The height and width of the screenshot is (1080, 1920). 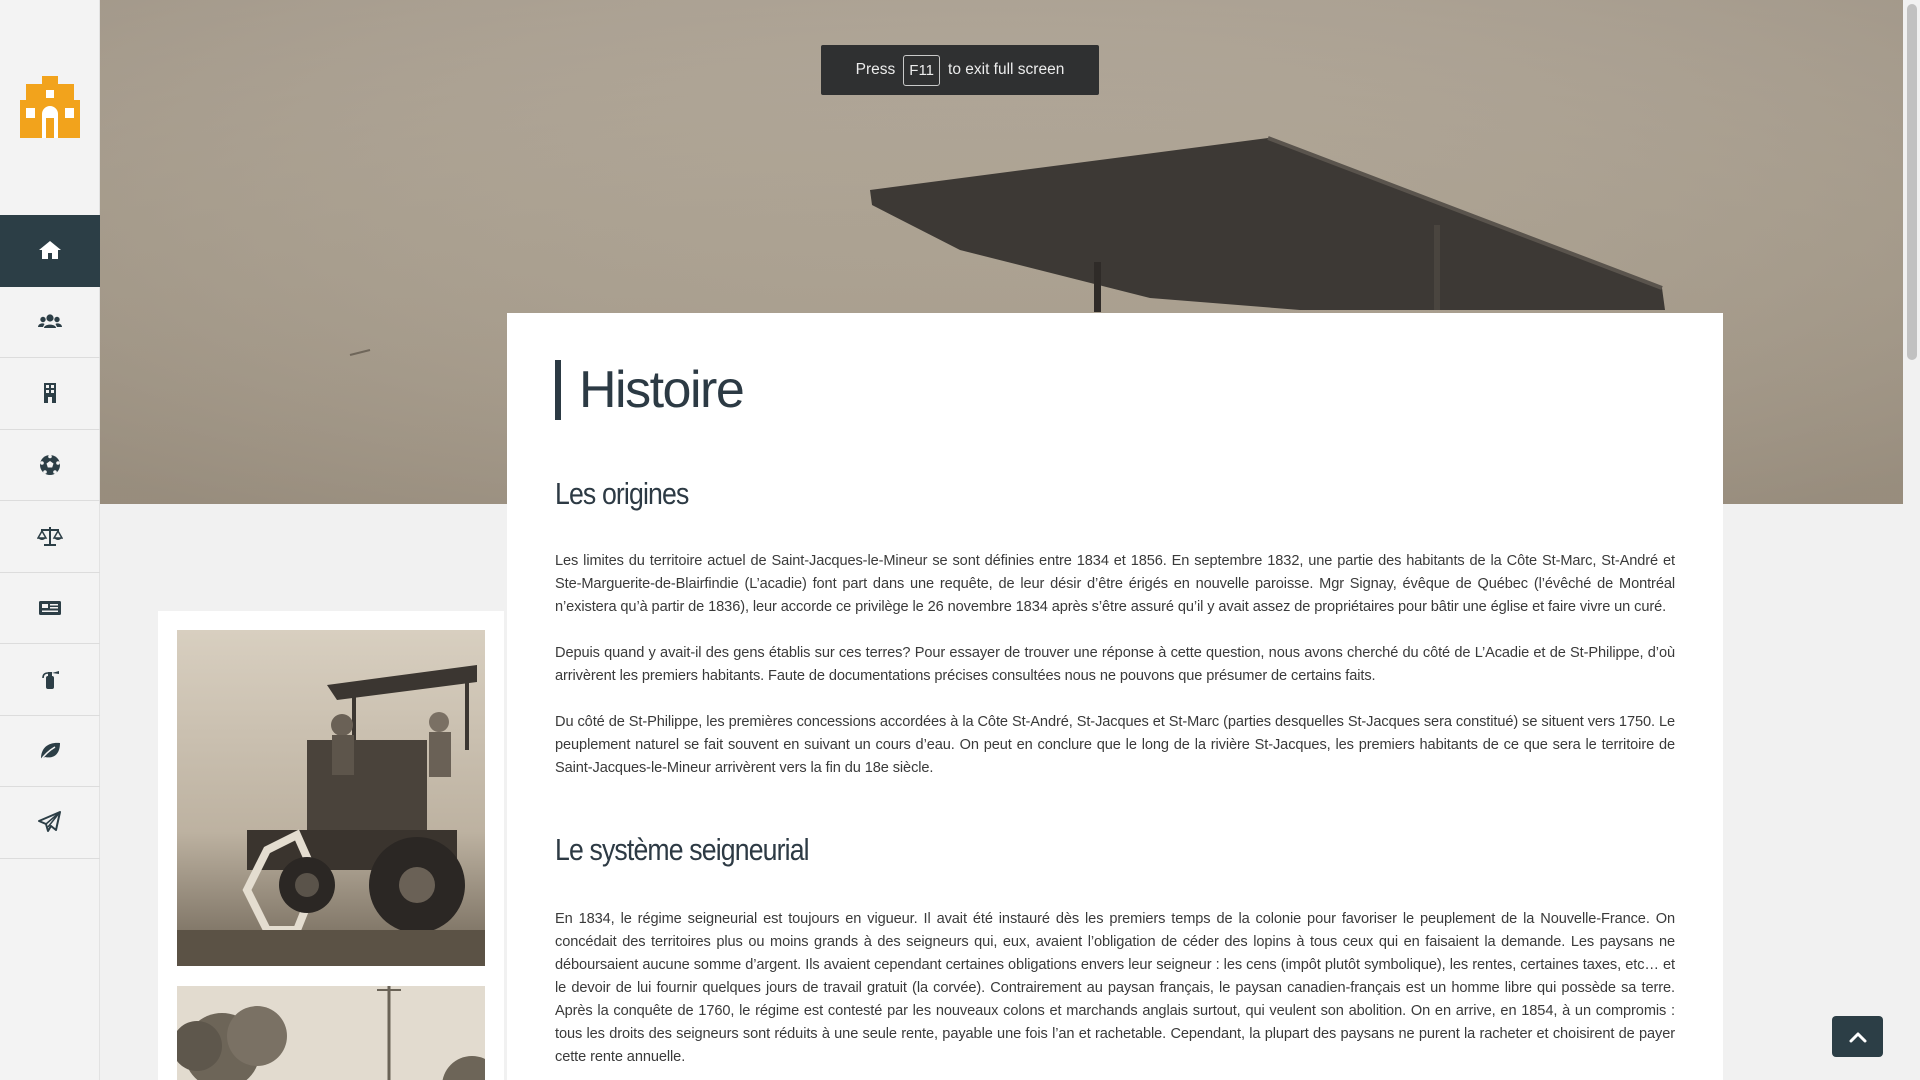 I want to click on building-icon, so click(x=50, y=393).